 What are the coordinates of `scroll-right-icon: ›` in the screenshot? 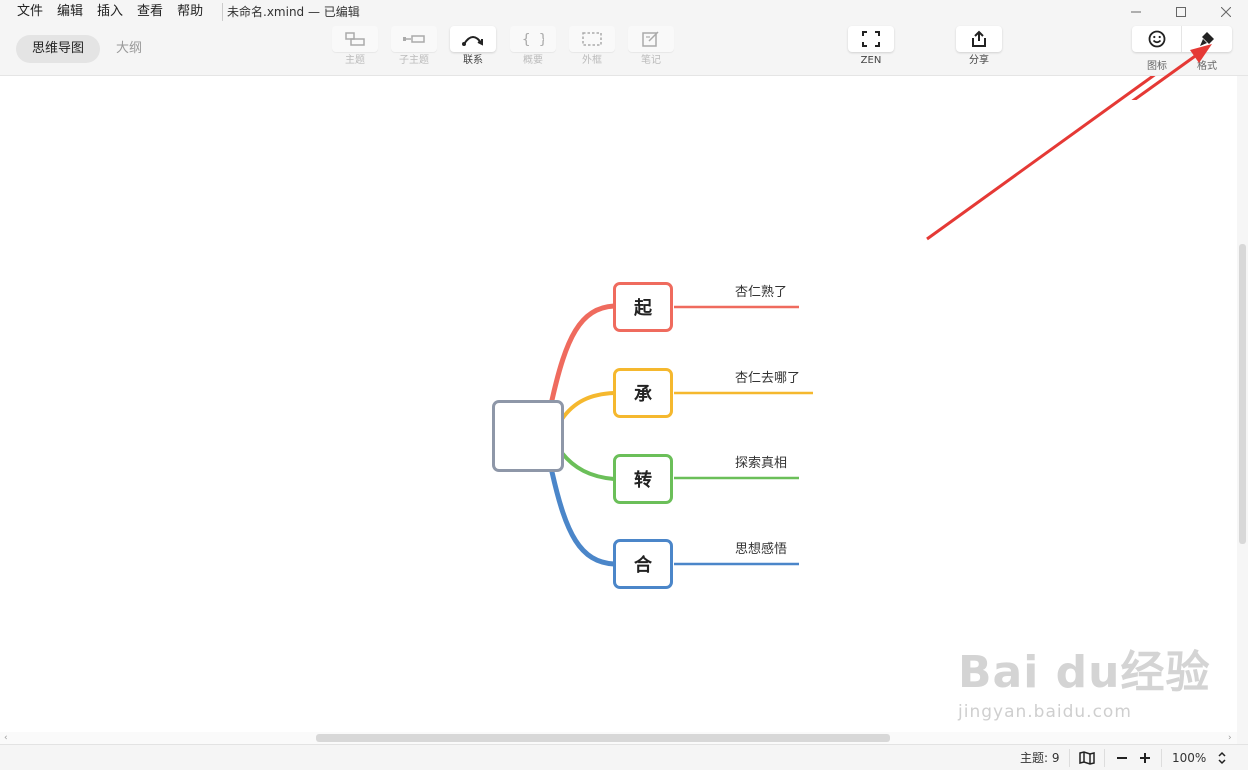 It's located at (1230, 738).